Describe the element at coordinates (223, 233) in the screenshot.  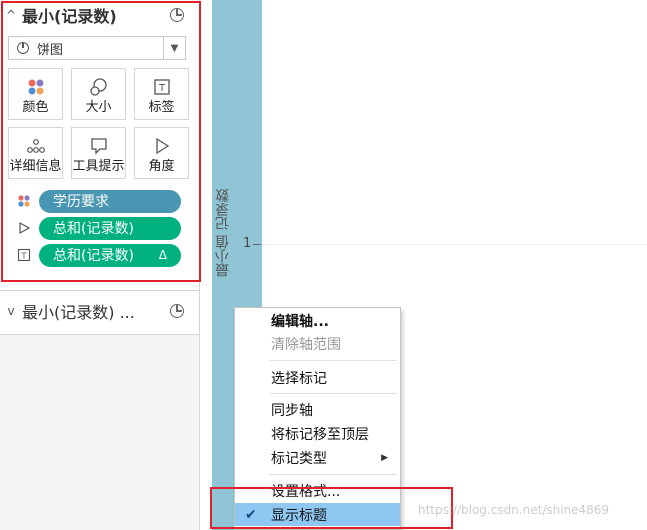
I see `axis-title: 最小值 记录数` at that location.